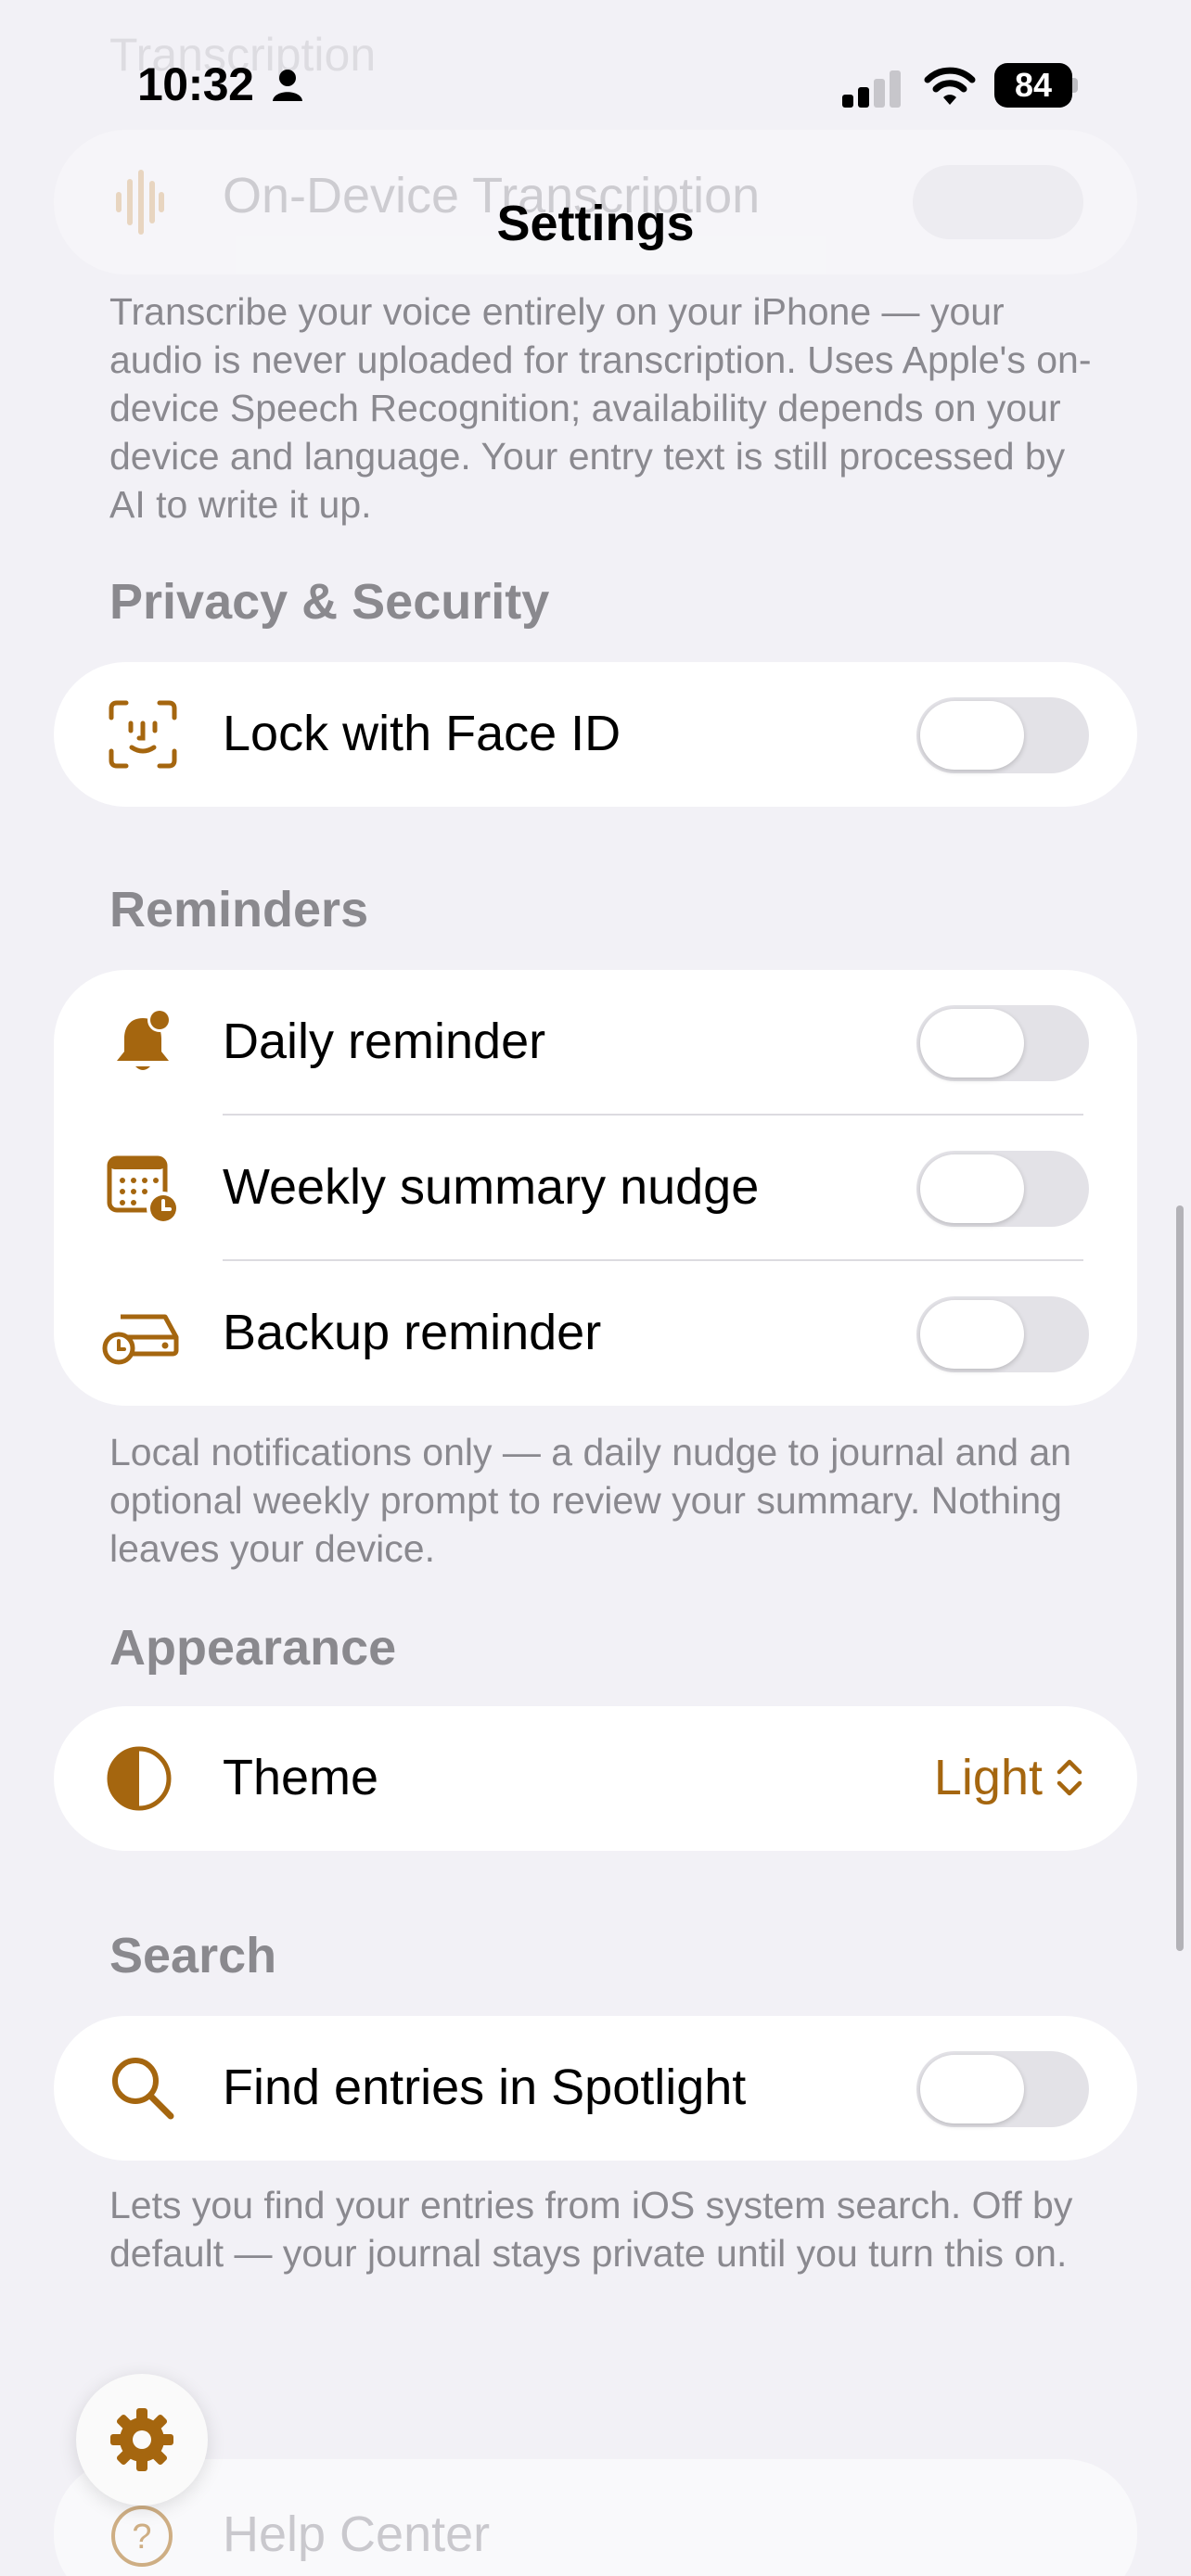 The image size is (1191, 2576). I want to click on calendar-clock-icon, so click(143, 1190).